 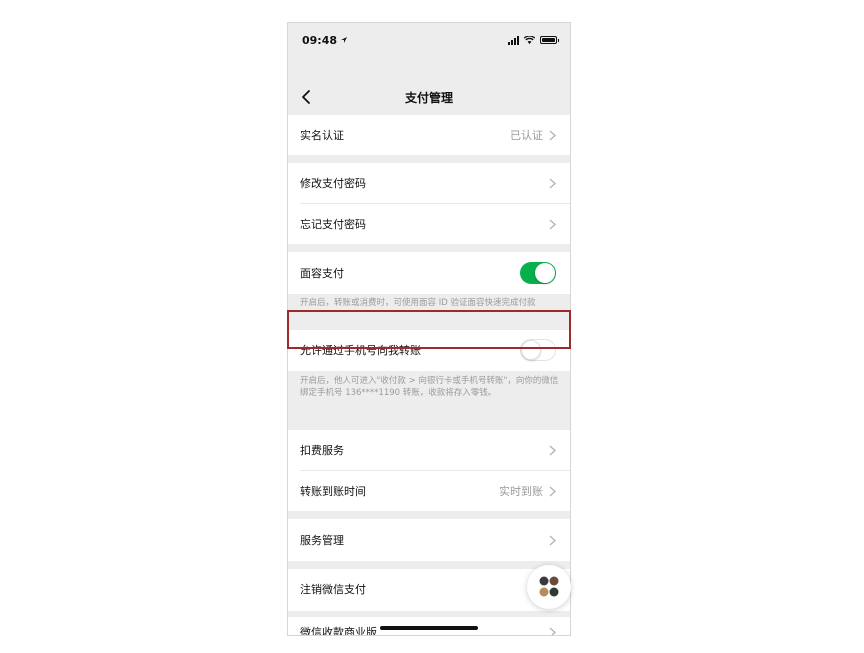 What do you see at coordinates (513, 40) in the screenshot?
I see `signal-icon` at bounding box center [513, 40].